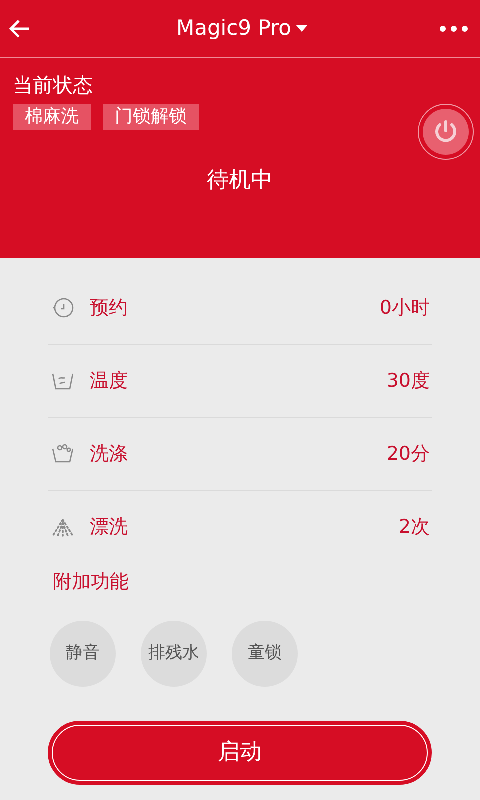 The height and width of the screenshot is (800, 480). I want to click on setting-label: 预约, so click(109, 308).